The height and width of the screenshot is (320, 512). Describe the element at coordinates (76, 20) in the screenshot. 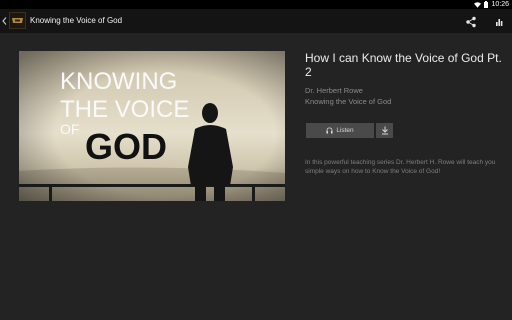

I see `app-bar-title: Knowing the Voice of God` at that location.